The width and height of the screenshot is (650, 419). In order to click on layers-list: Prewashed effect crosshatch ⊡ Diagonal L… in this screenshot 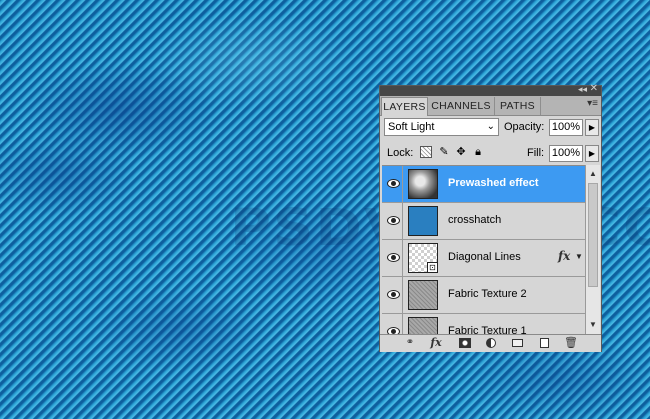, I will do `click(483, 250)`.